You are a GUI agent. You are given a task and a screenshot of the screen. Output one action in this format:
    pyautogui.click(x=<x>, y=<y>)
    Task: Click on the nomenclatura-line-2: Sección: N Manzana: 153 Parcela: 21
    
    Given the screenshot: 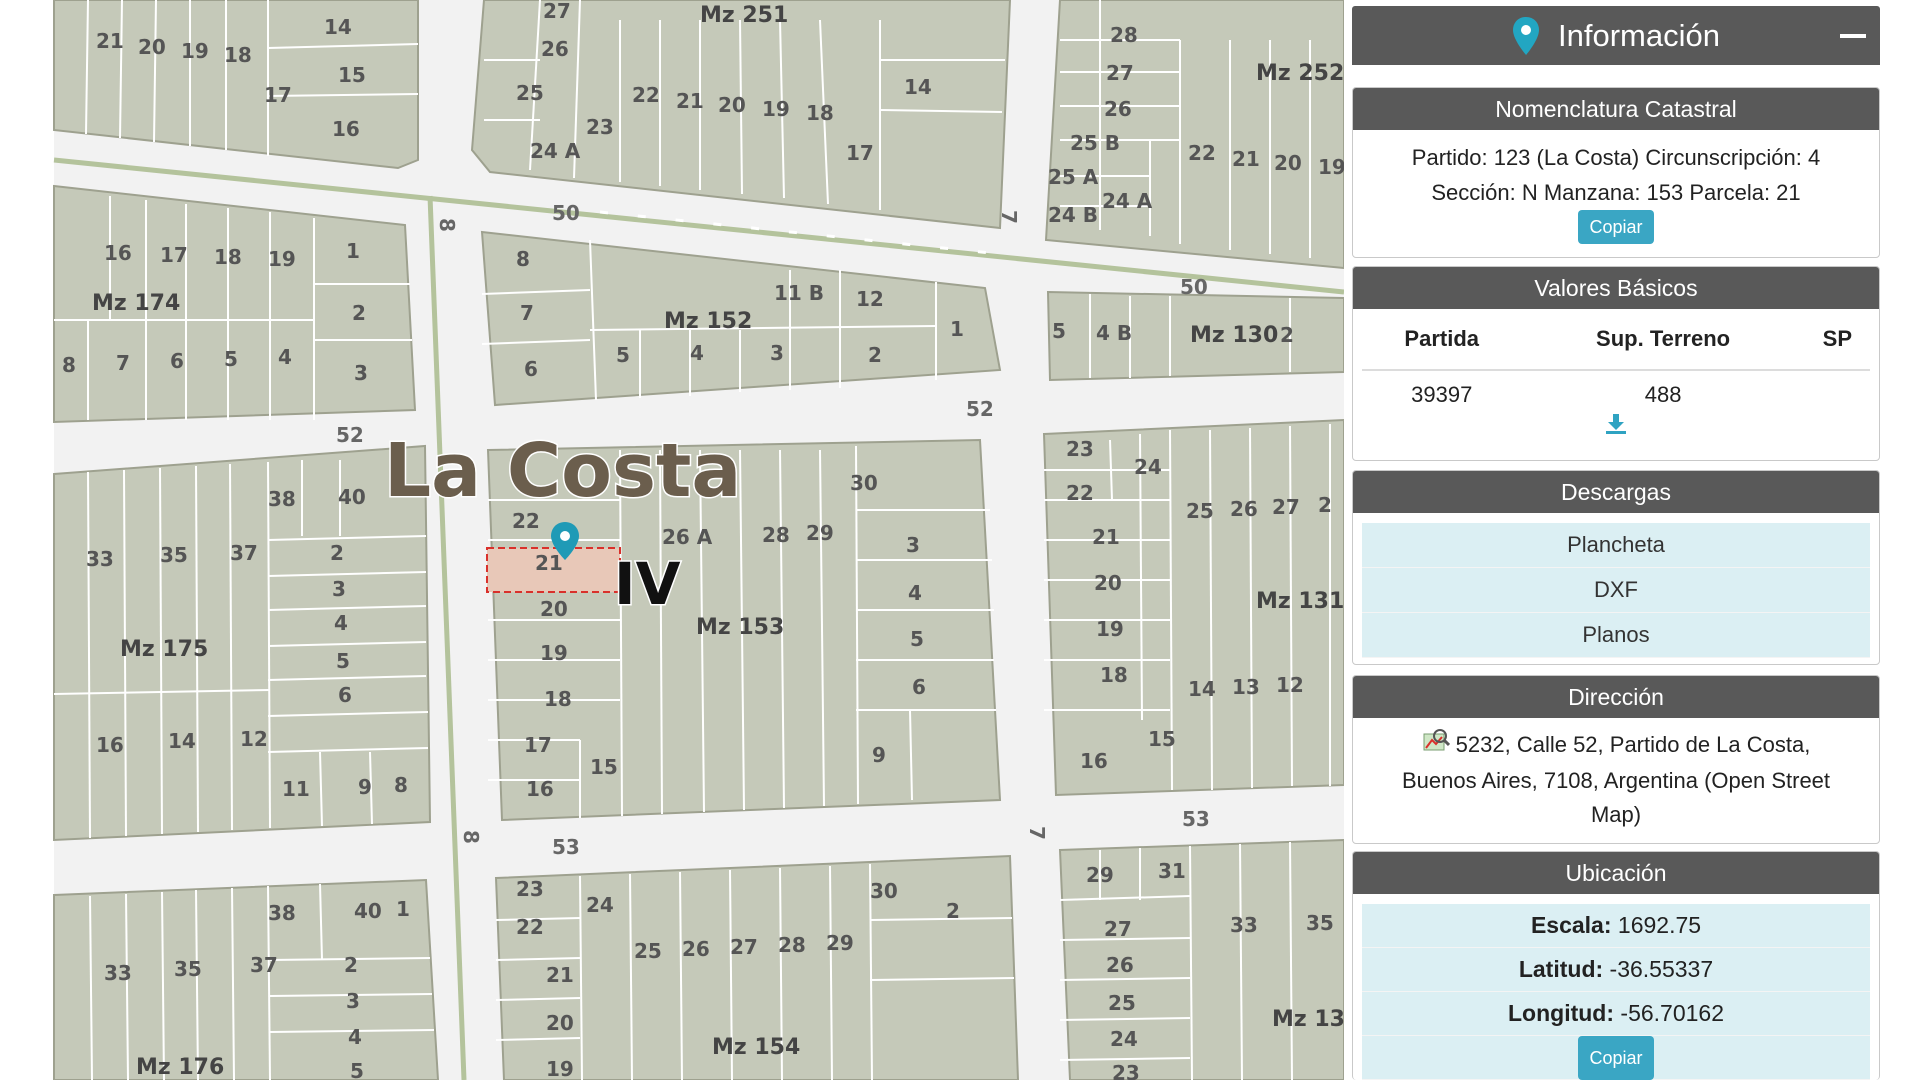 What is the action you would take?
    pyautogui.click(x=1616, y=192)
    